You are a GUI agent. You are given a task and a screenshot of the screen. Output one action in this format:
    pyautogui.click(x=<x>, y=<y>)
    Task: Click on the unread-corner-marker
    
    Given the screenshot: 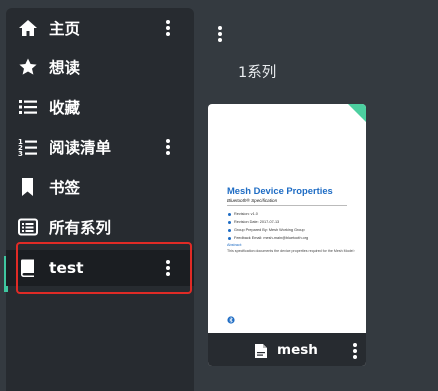 What is the action you would take?
    pyautogui.click(x=357, y=113)
    